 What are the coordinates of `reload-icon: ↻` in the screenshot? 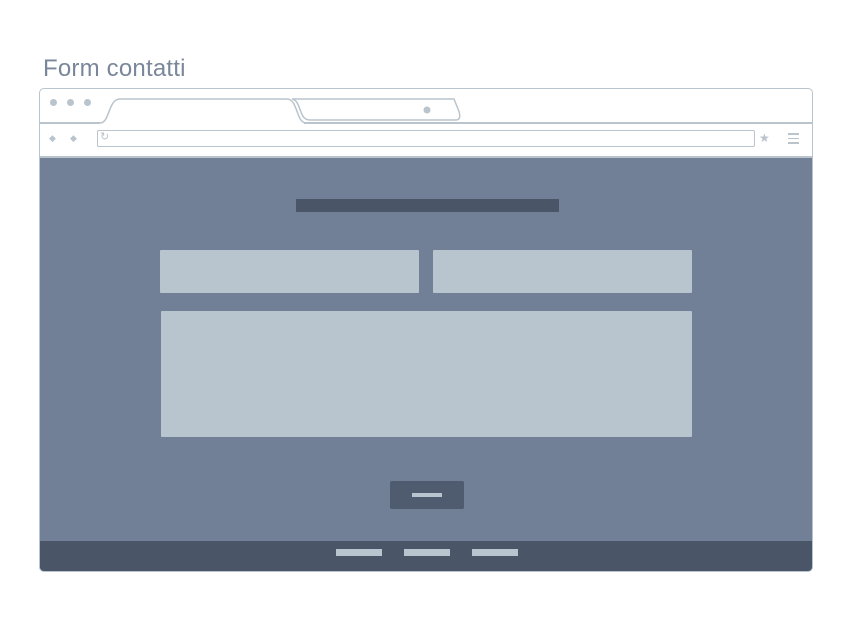 It's located at (104, 137).